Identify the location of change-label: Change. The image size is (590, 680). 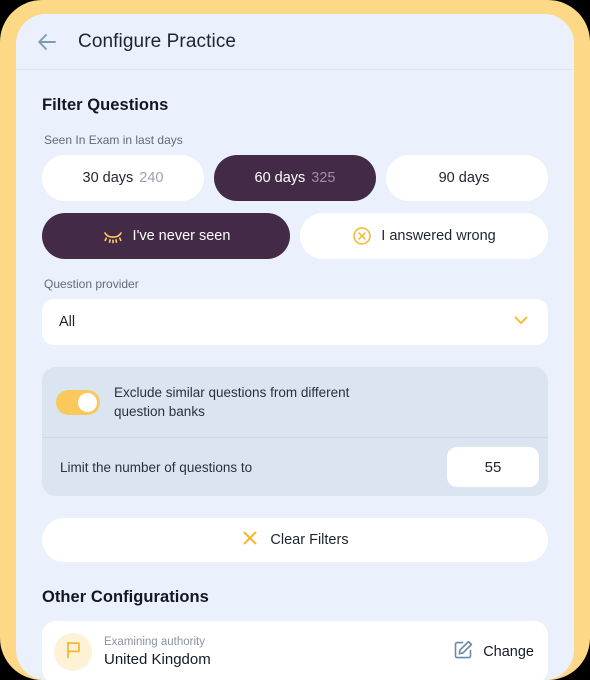
(508, 652).